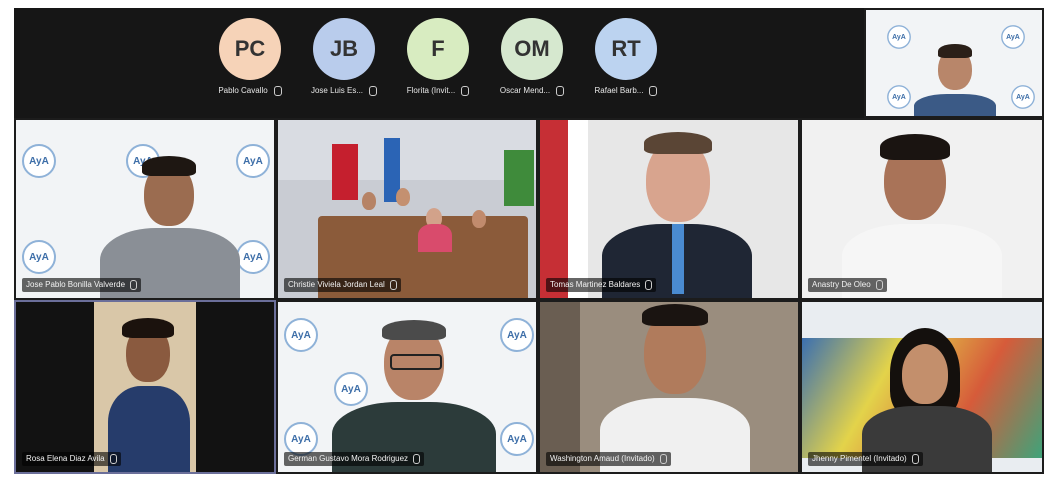 This screenshot has height=479, width=1045. Describe the element at coordinates (669, 387) in the screenshot. I see `video-tile-7: Washington Amaud (Invitado)` at that location.